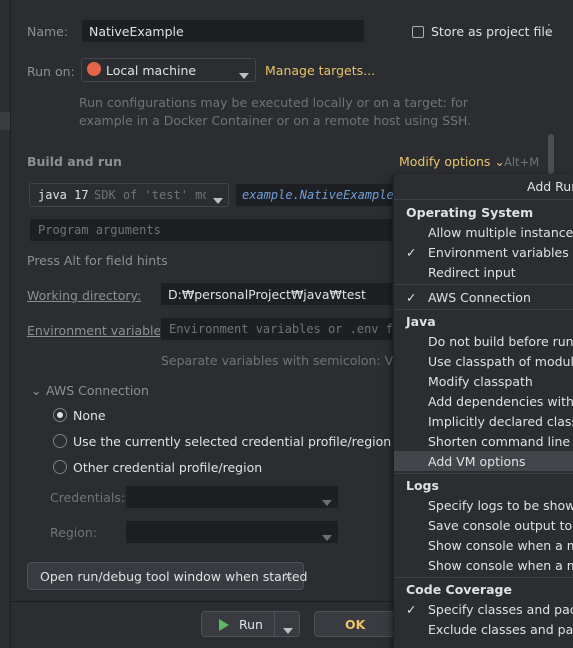 This screenshot has height=648, width=573. Describe the element at coordinates (223, 31) in the screenshot. I see `name-input: NativeExample` at that location.